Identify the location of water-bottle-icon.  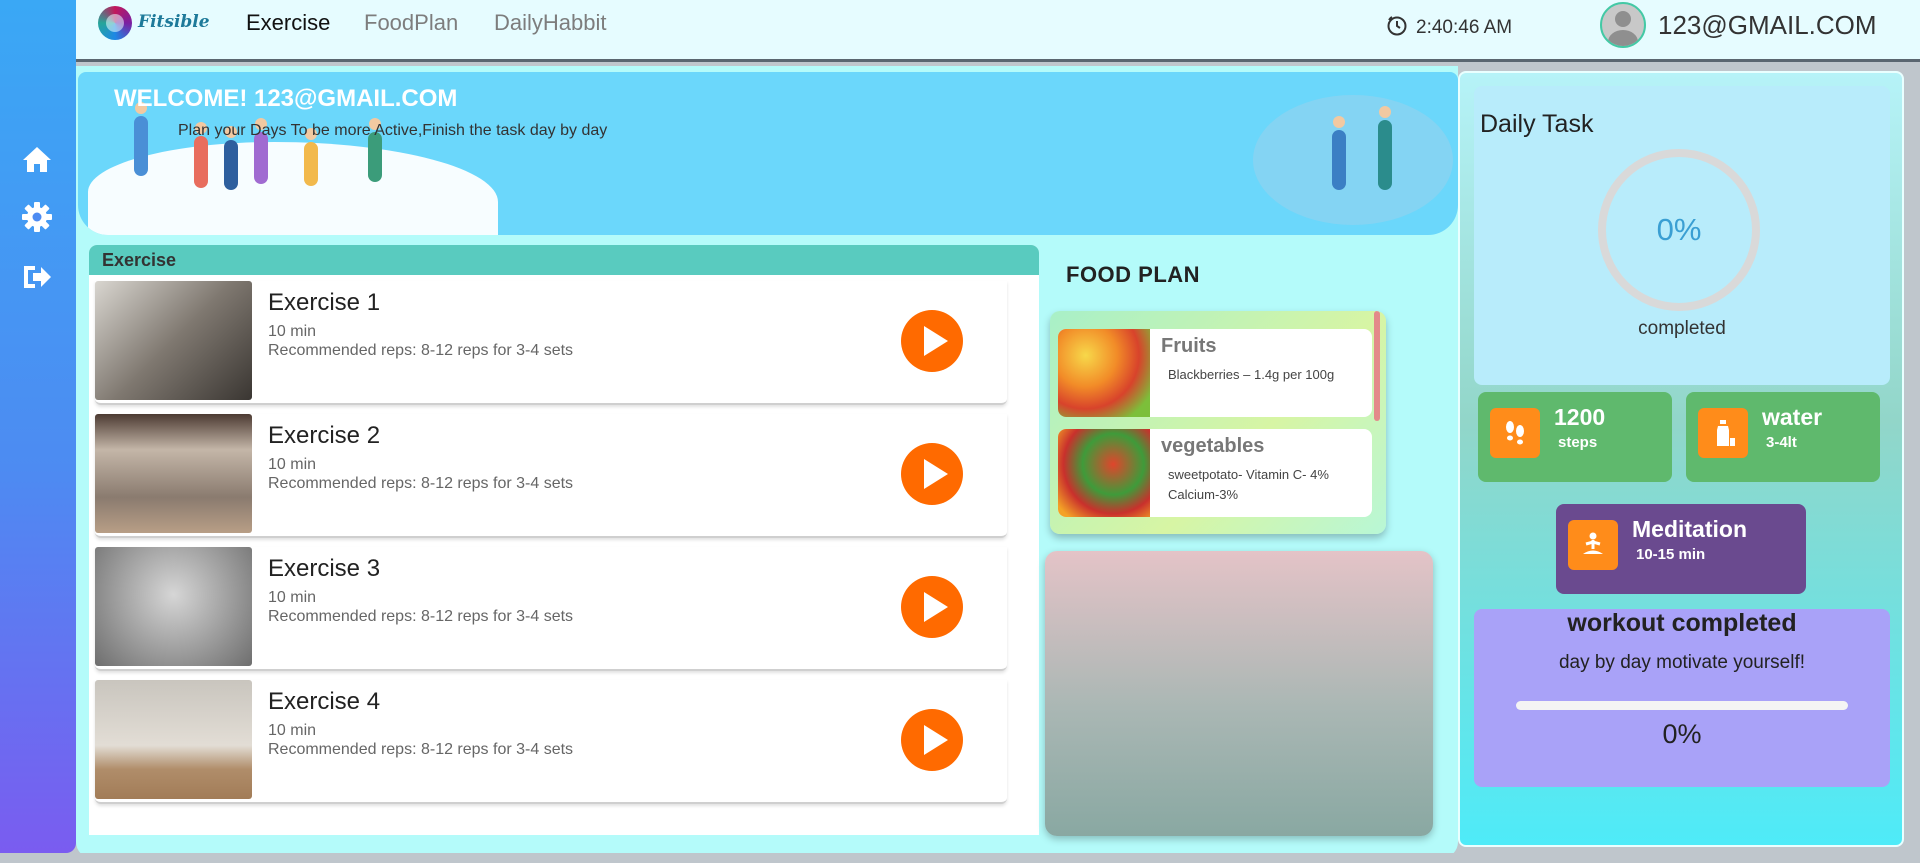
(1723, 433).